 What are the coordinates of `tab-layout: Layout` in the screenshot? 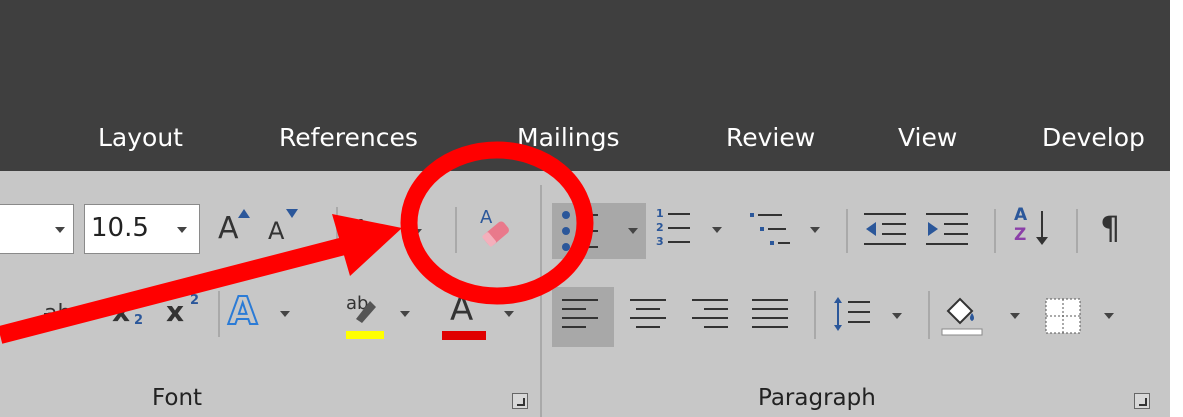 It's located at (140, 138).